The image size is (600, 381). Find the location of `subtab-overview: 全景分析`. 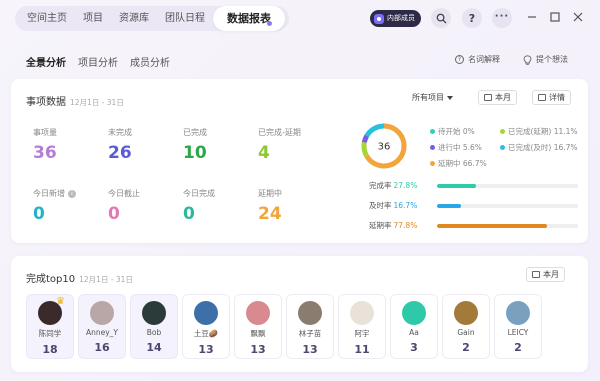

subtab-overview: 全景分析 is located at coordinates (46, 61).